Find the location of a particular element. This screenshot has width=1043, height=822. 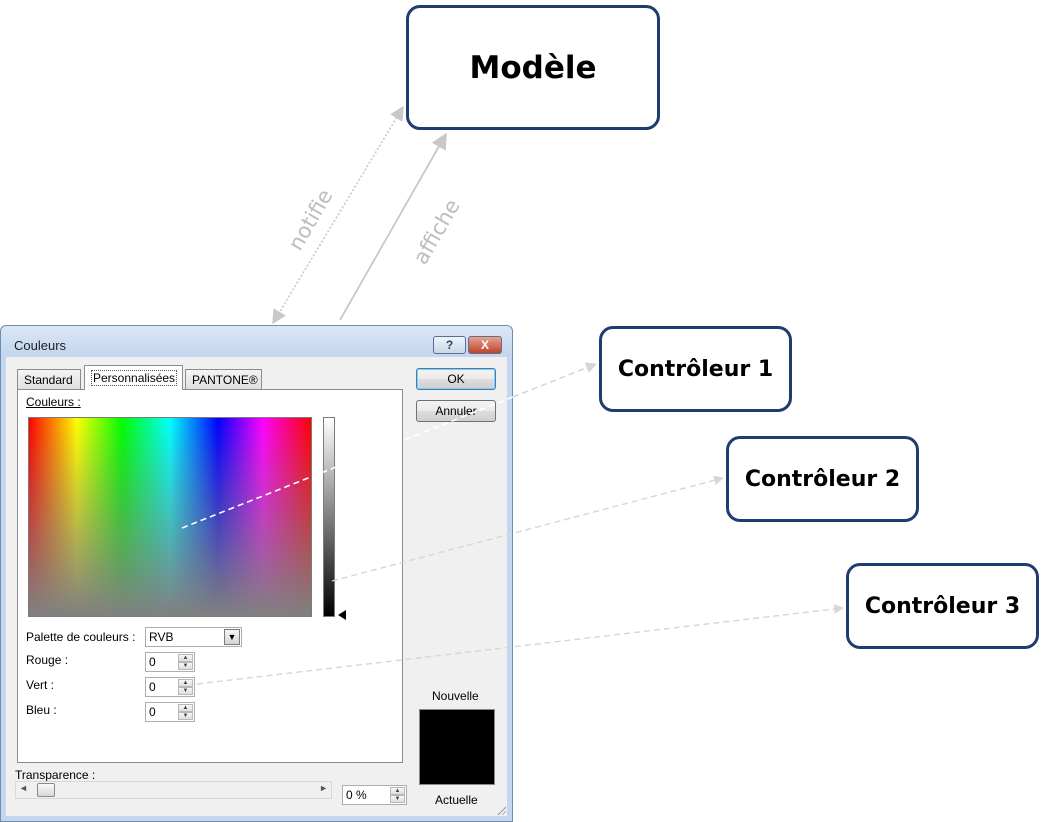

current-color-label: Actuelle is located at coordinates (456, 800).